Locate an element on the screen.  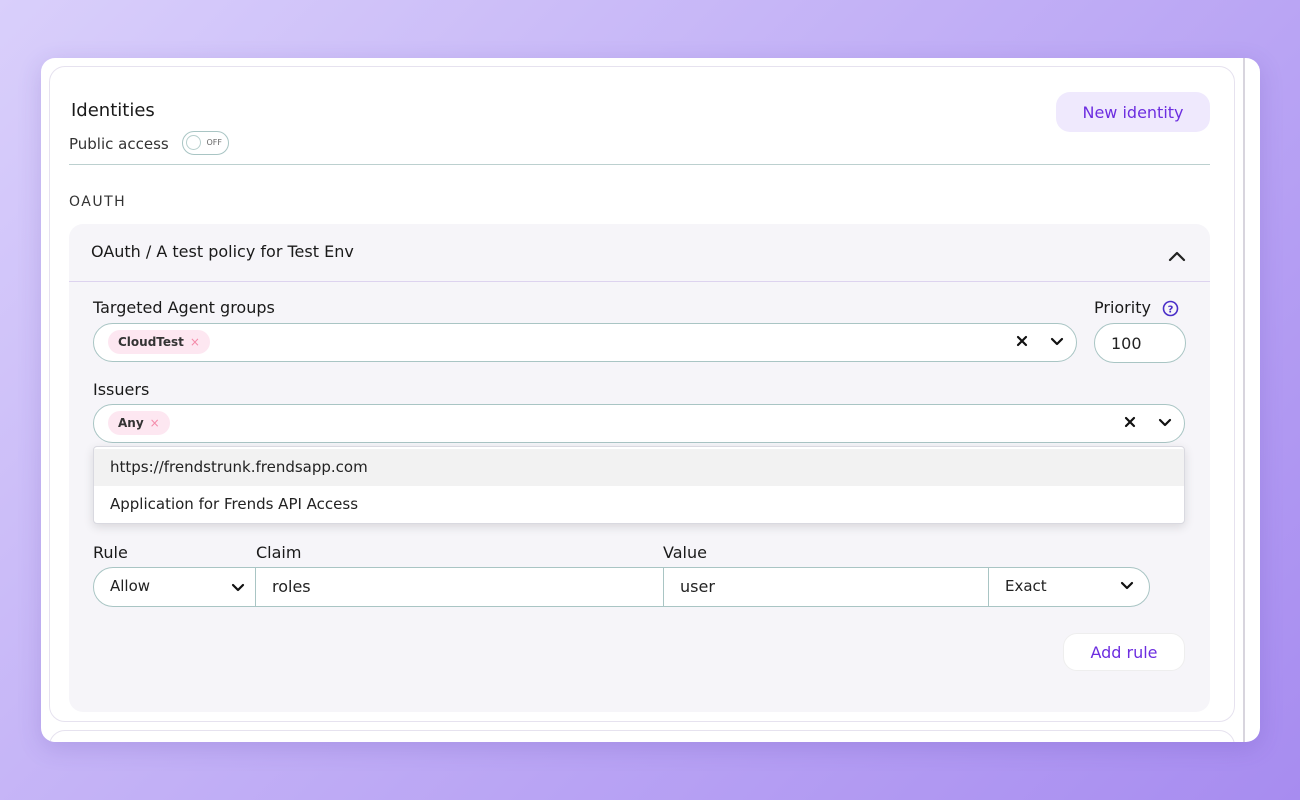
card-divider is located at coordinates (639, 281).